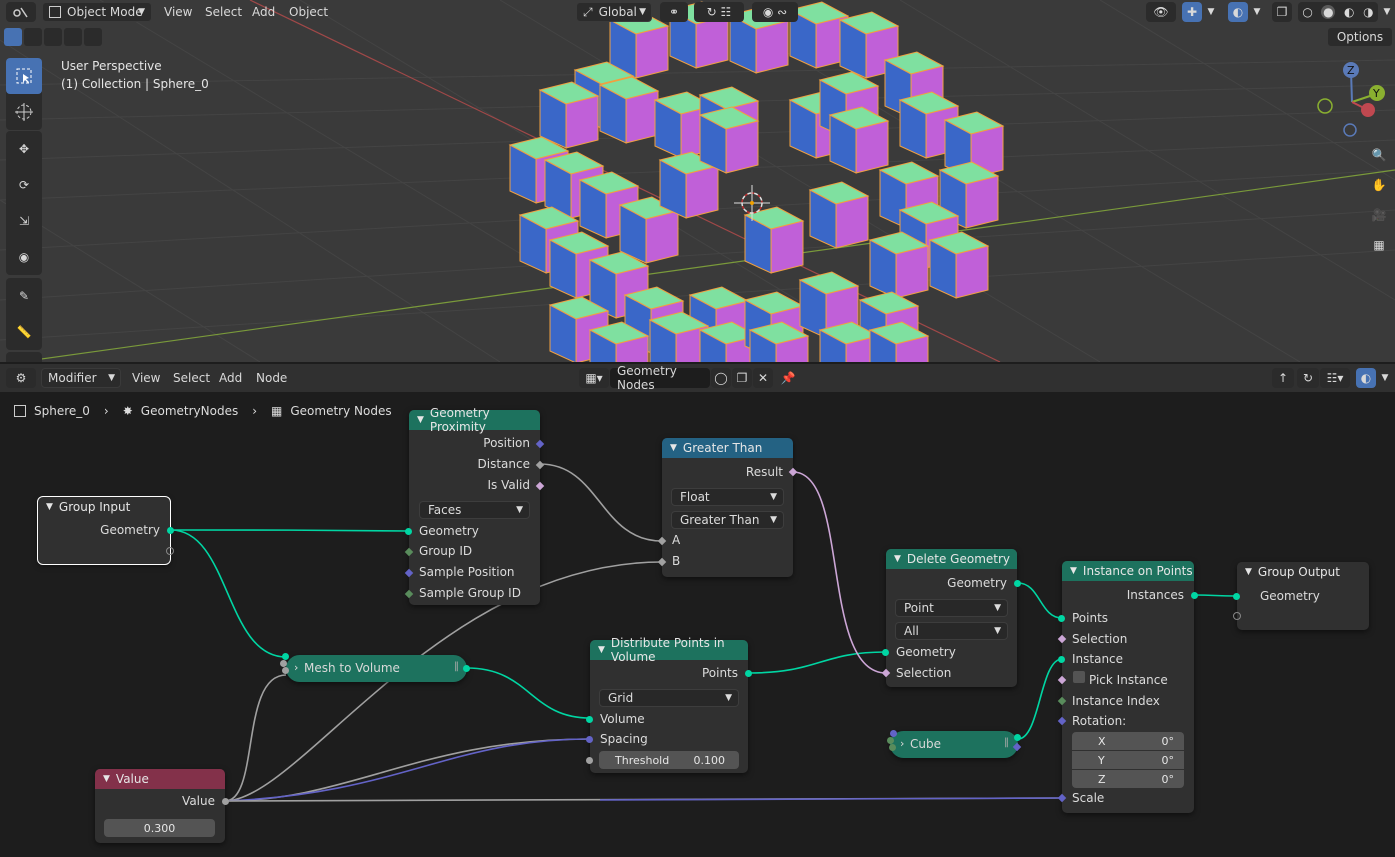 The width and height of the screenshot is (1395, 857). I want to click on select-extend-icon, so click(33, 37).